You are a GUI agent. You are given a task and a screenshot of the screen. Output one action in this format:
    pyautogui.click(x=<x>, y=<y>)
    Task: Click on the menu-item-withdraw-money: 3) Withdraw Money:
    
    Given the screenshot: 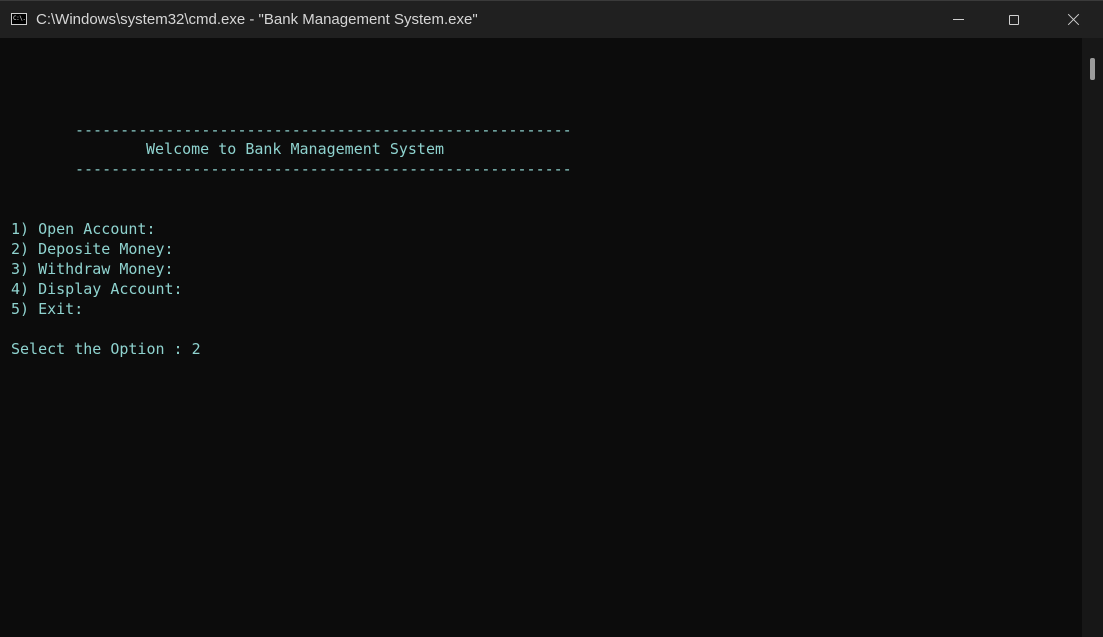 What is the action you would take?
    pyautogui.click(x=92, y=269)
    